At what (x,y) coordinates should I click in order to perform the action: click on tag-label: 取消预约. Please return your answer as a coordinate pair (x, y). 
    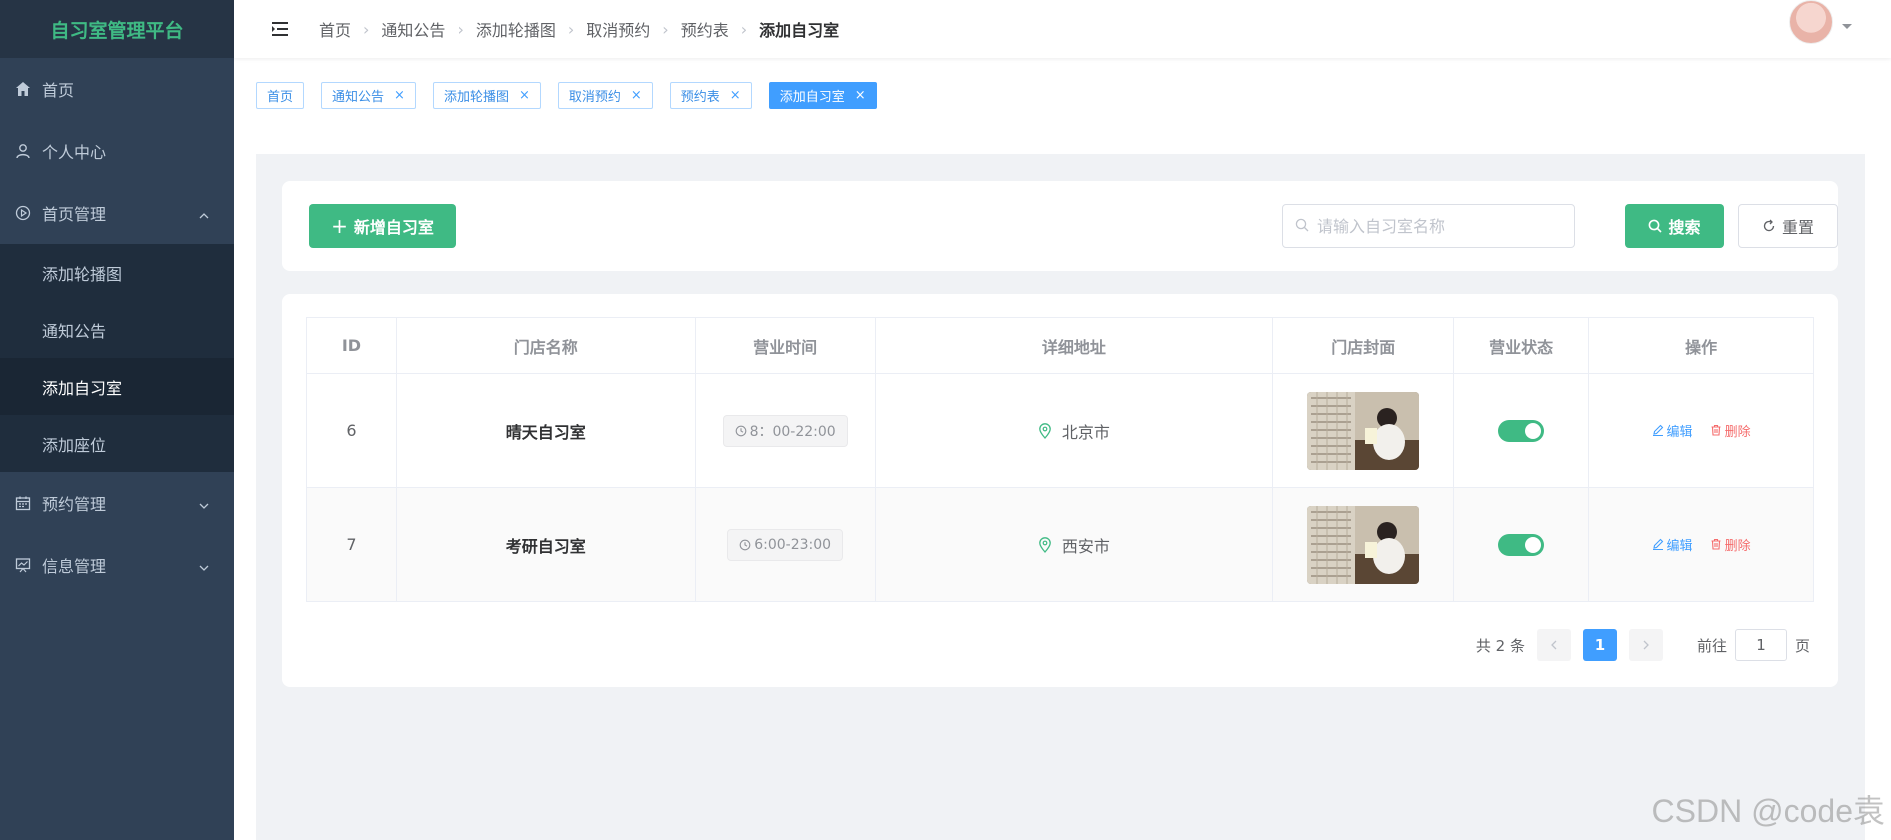
    Looking at the image, I should click on (594, 97).